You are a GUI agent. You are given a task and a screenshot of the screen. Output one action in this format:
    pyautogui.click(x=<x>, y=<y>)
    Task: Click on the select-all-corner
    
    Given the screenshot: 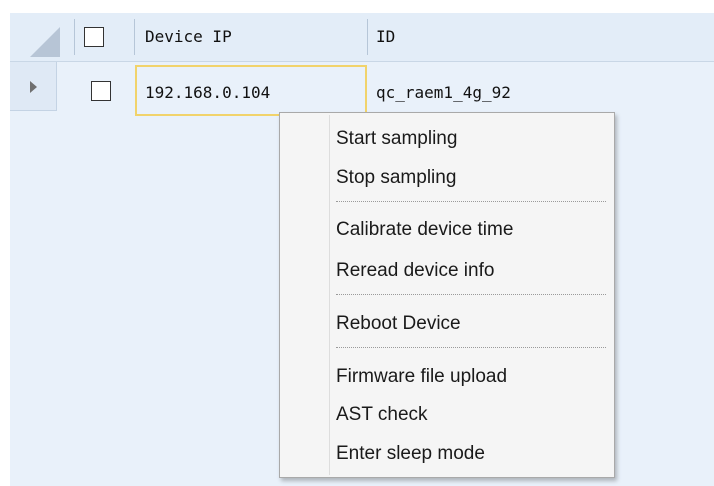 What is the action you would take?
    pyautogui.click(x=42, y=37)
    